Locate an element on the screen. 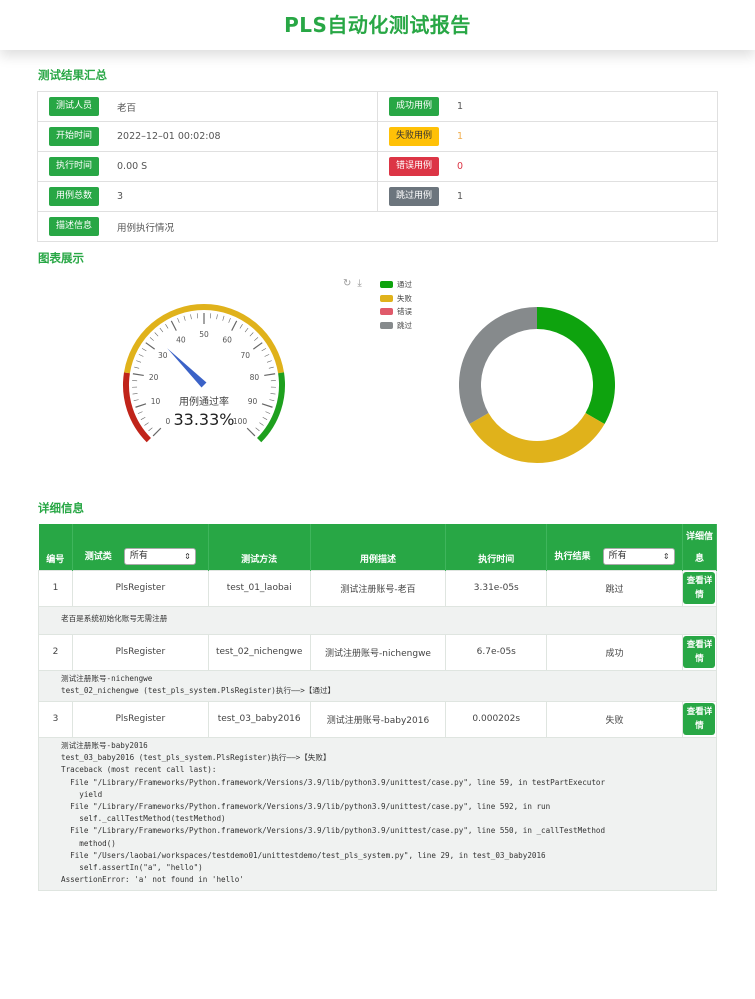 Image resolution: width=755 pixels, height=999 pixels. legend-label: 失败 is located at coordinates (404, 298).